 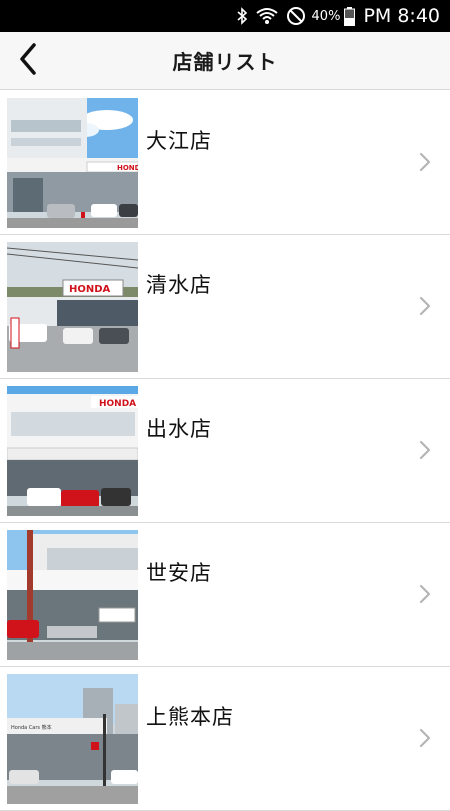 I want to click on store-name: 清水店, so click(x=179, y=285).